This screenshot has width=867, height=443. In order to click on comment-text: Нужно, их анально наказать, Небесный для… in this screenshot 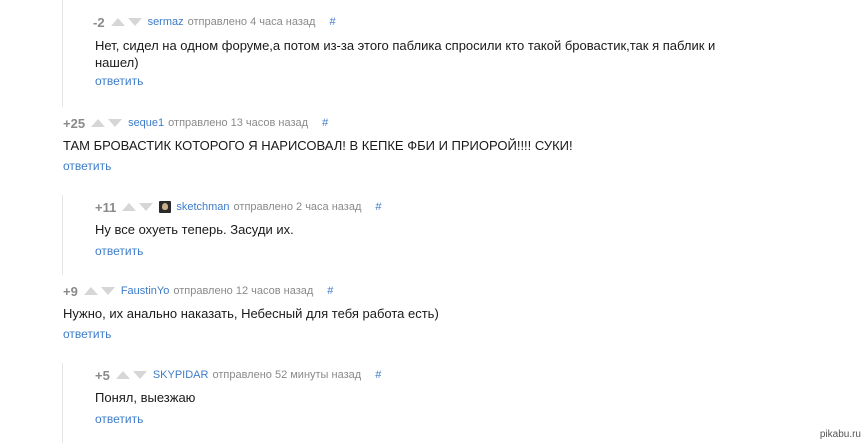, I will do `click(251, 313)`.